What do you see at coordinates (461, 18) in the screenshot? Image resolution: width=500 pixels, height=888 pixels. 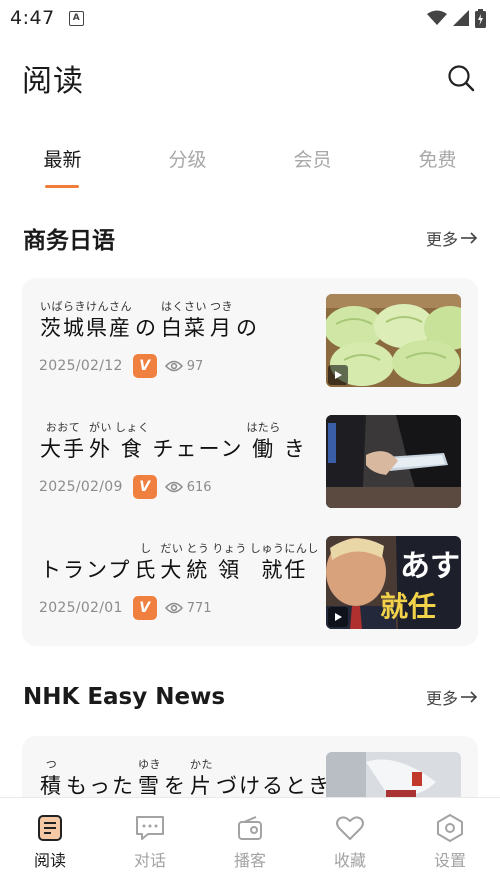 I see `signal-icon` at bounding box center [461, 18].